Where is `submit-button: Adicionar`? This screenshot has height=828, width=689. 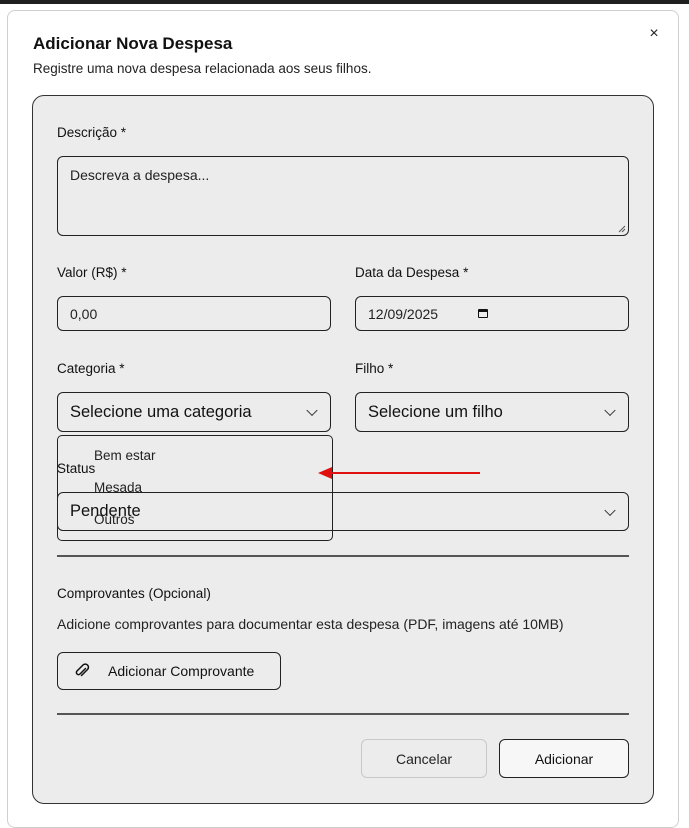 submit-button: Adicionar is located at coordinates (564, 758).